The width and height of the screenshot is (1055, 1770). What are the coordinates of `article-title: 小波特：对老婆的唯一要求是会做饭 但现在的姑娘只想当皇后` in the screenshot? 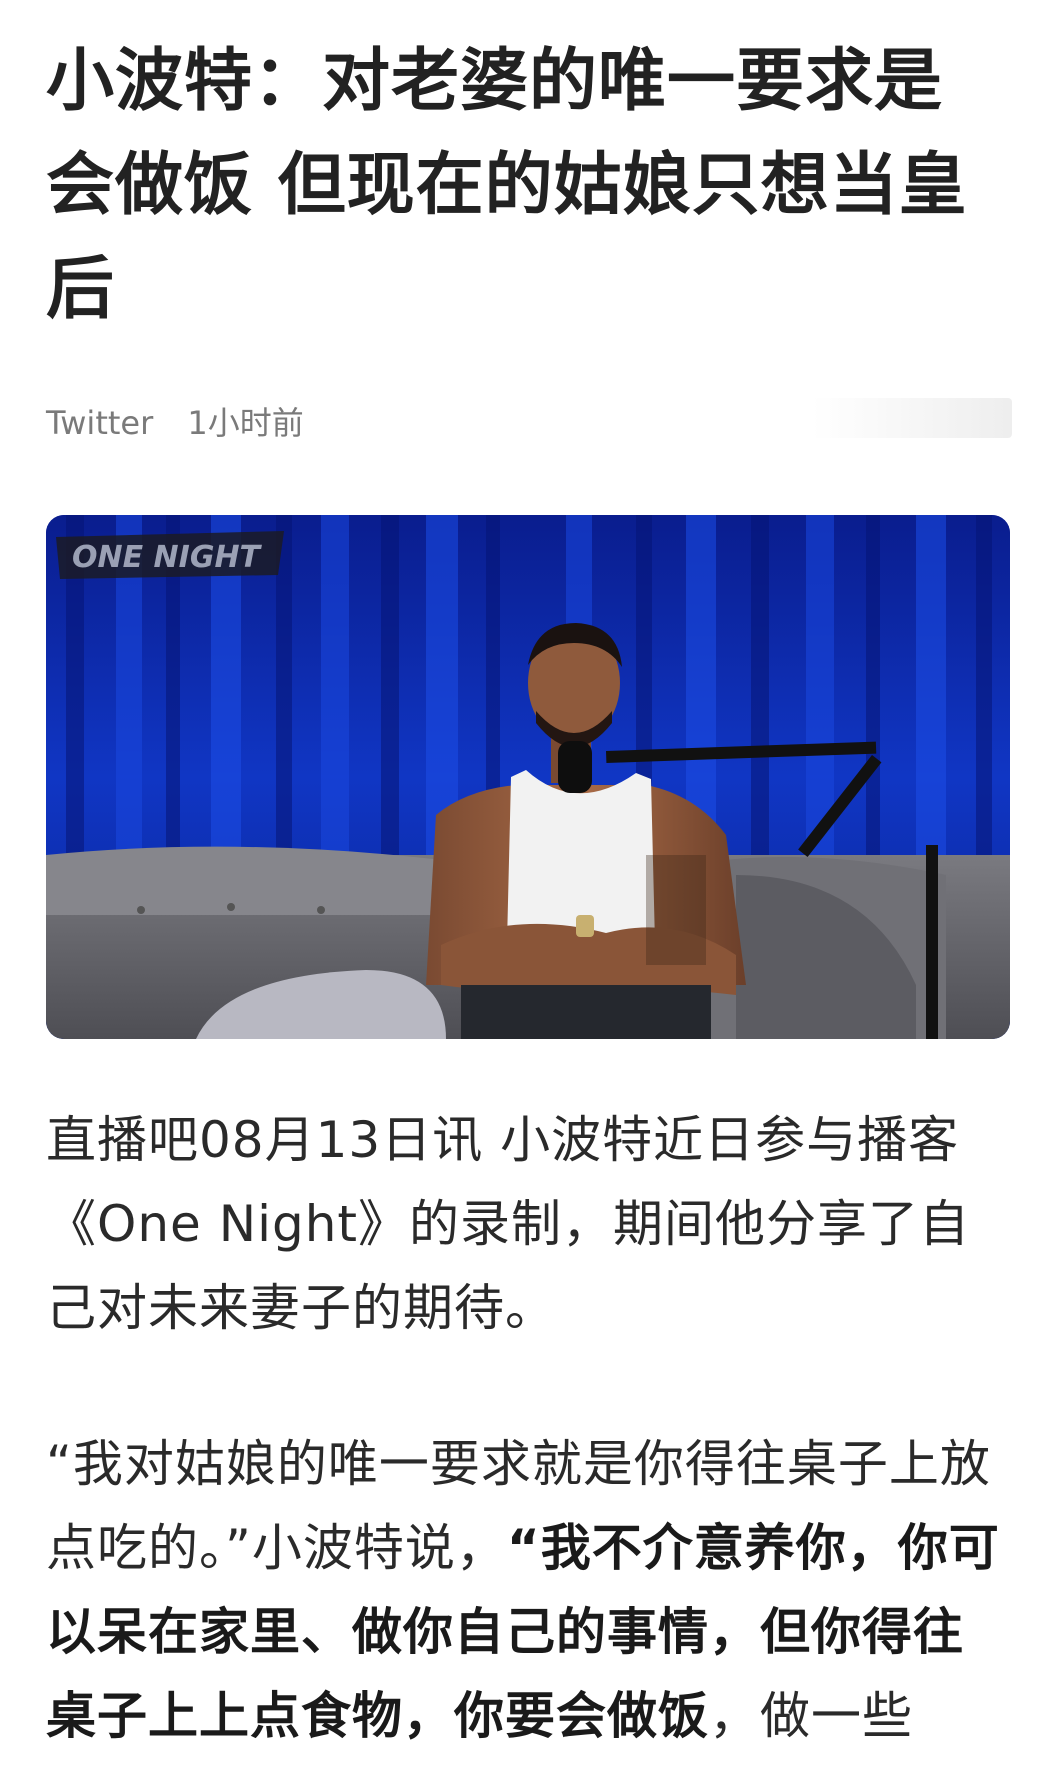 It's located at (507, 185).